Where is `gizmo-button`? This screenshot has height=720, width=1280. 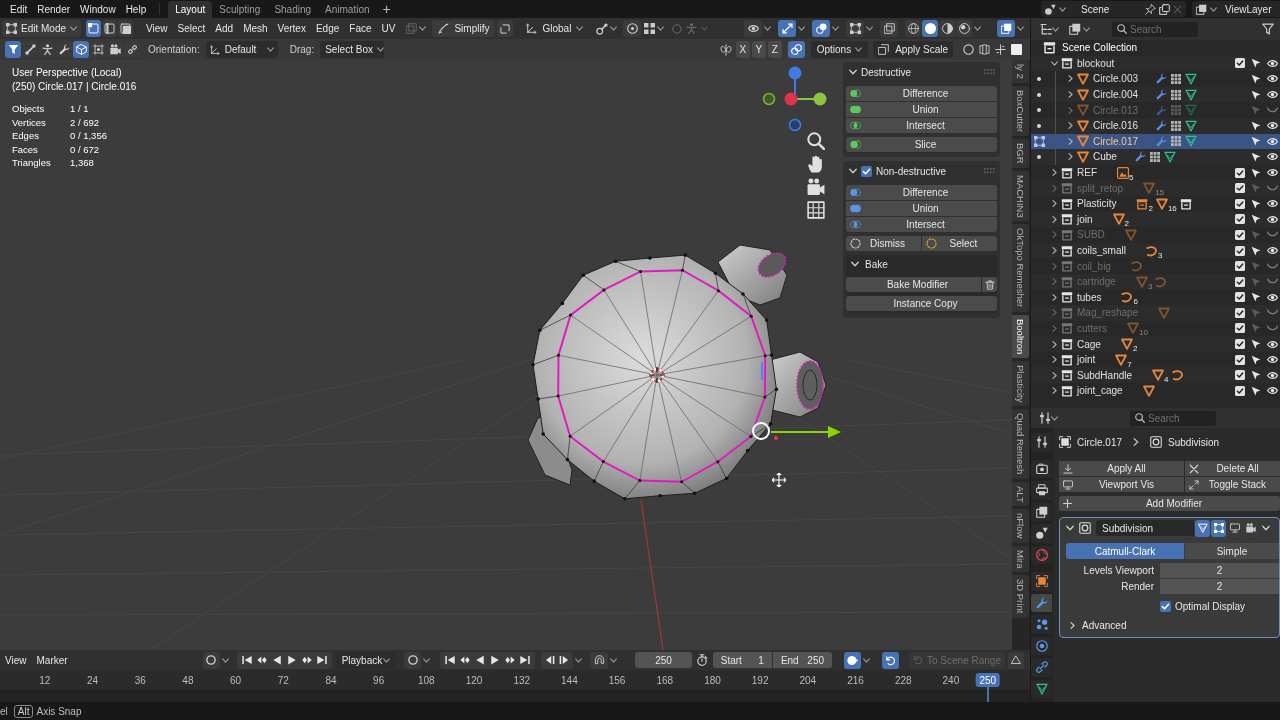 gizmo-button is located at coordinates (787, 28).